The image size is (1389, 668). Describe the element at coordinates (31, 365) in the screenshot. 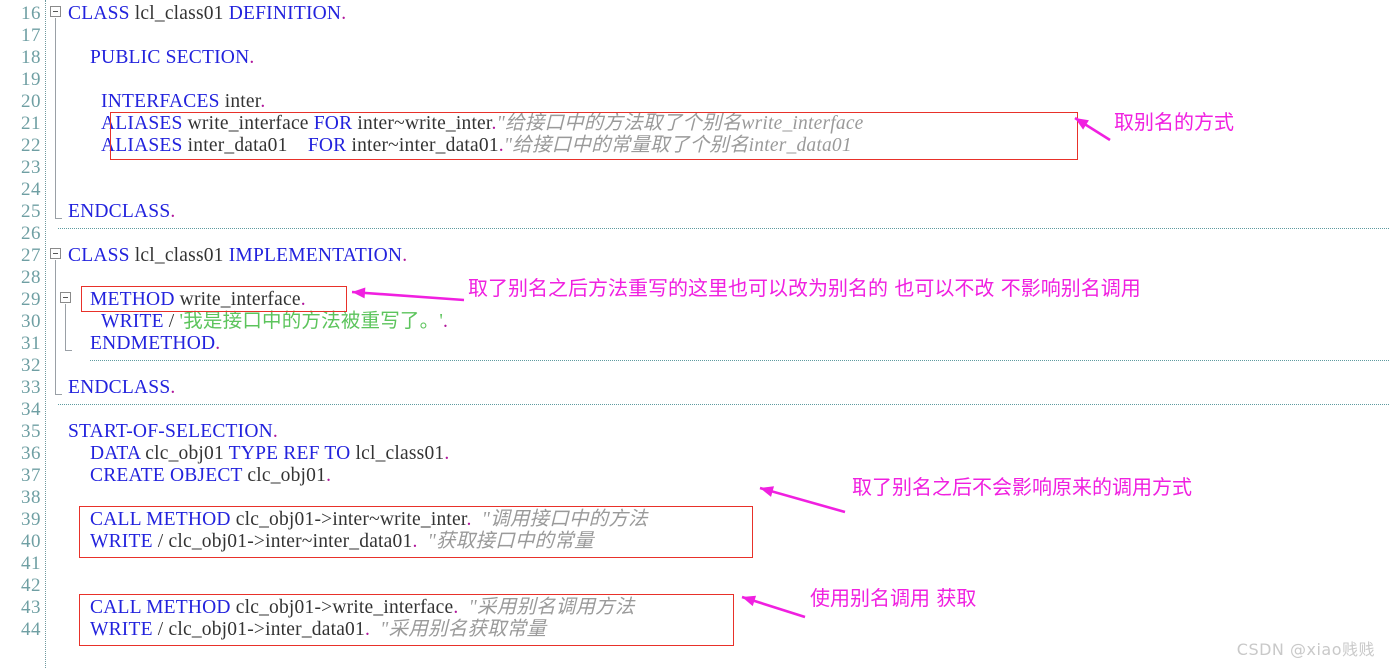

I see `line-number: 32` at that location.